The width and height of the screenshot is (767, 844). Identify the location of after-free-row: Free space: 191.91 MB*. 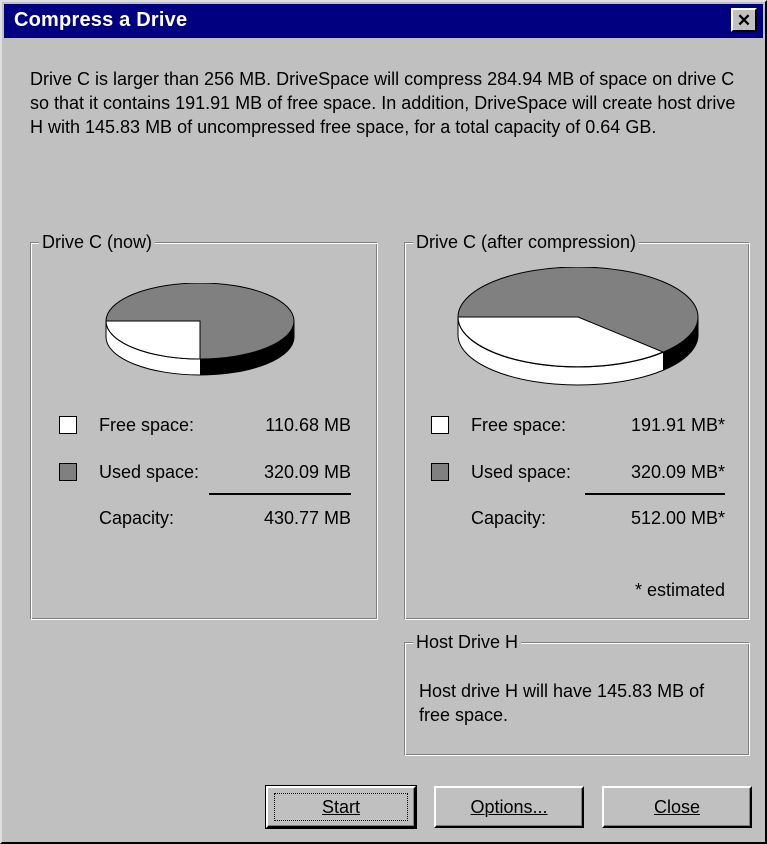
(581, 425).